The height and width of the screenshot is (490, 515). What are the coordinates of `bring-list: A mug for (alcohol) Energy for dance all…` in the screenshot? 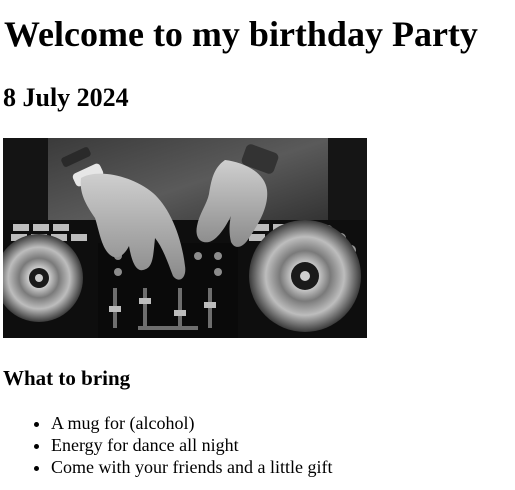 It's located at (166, 445).